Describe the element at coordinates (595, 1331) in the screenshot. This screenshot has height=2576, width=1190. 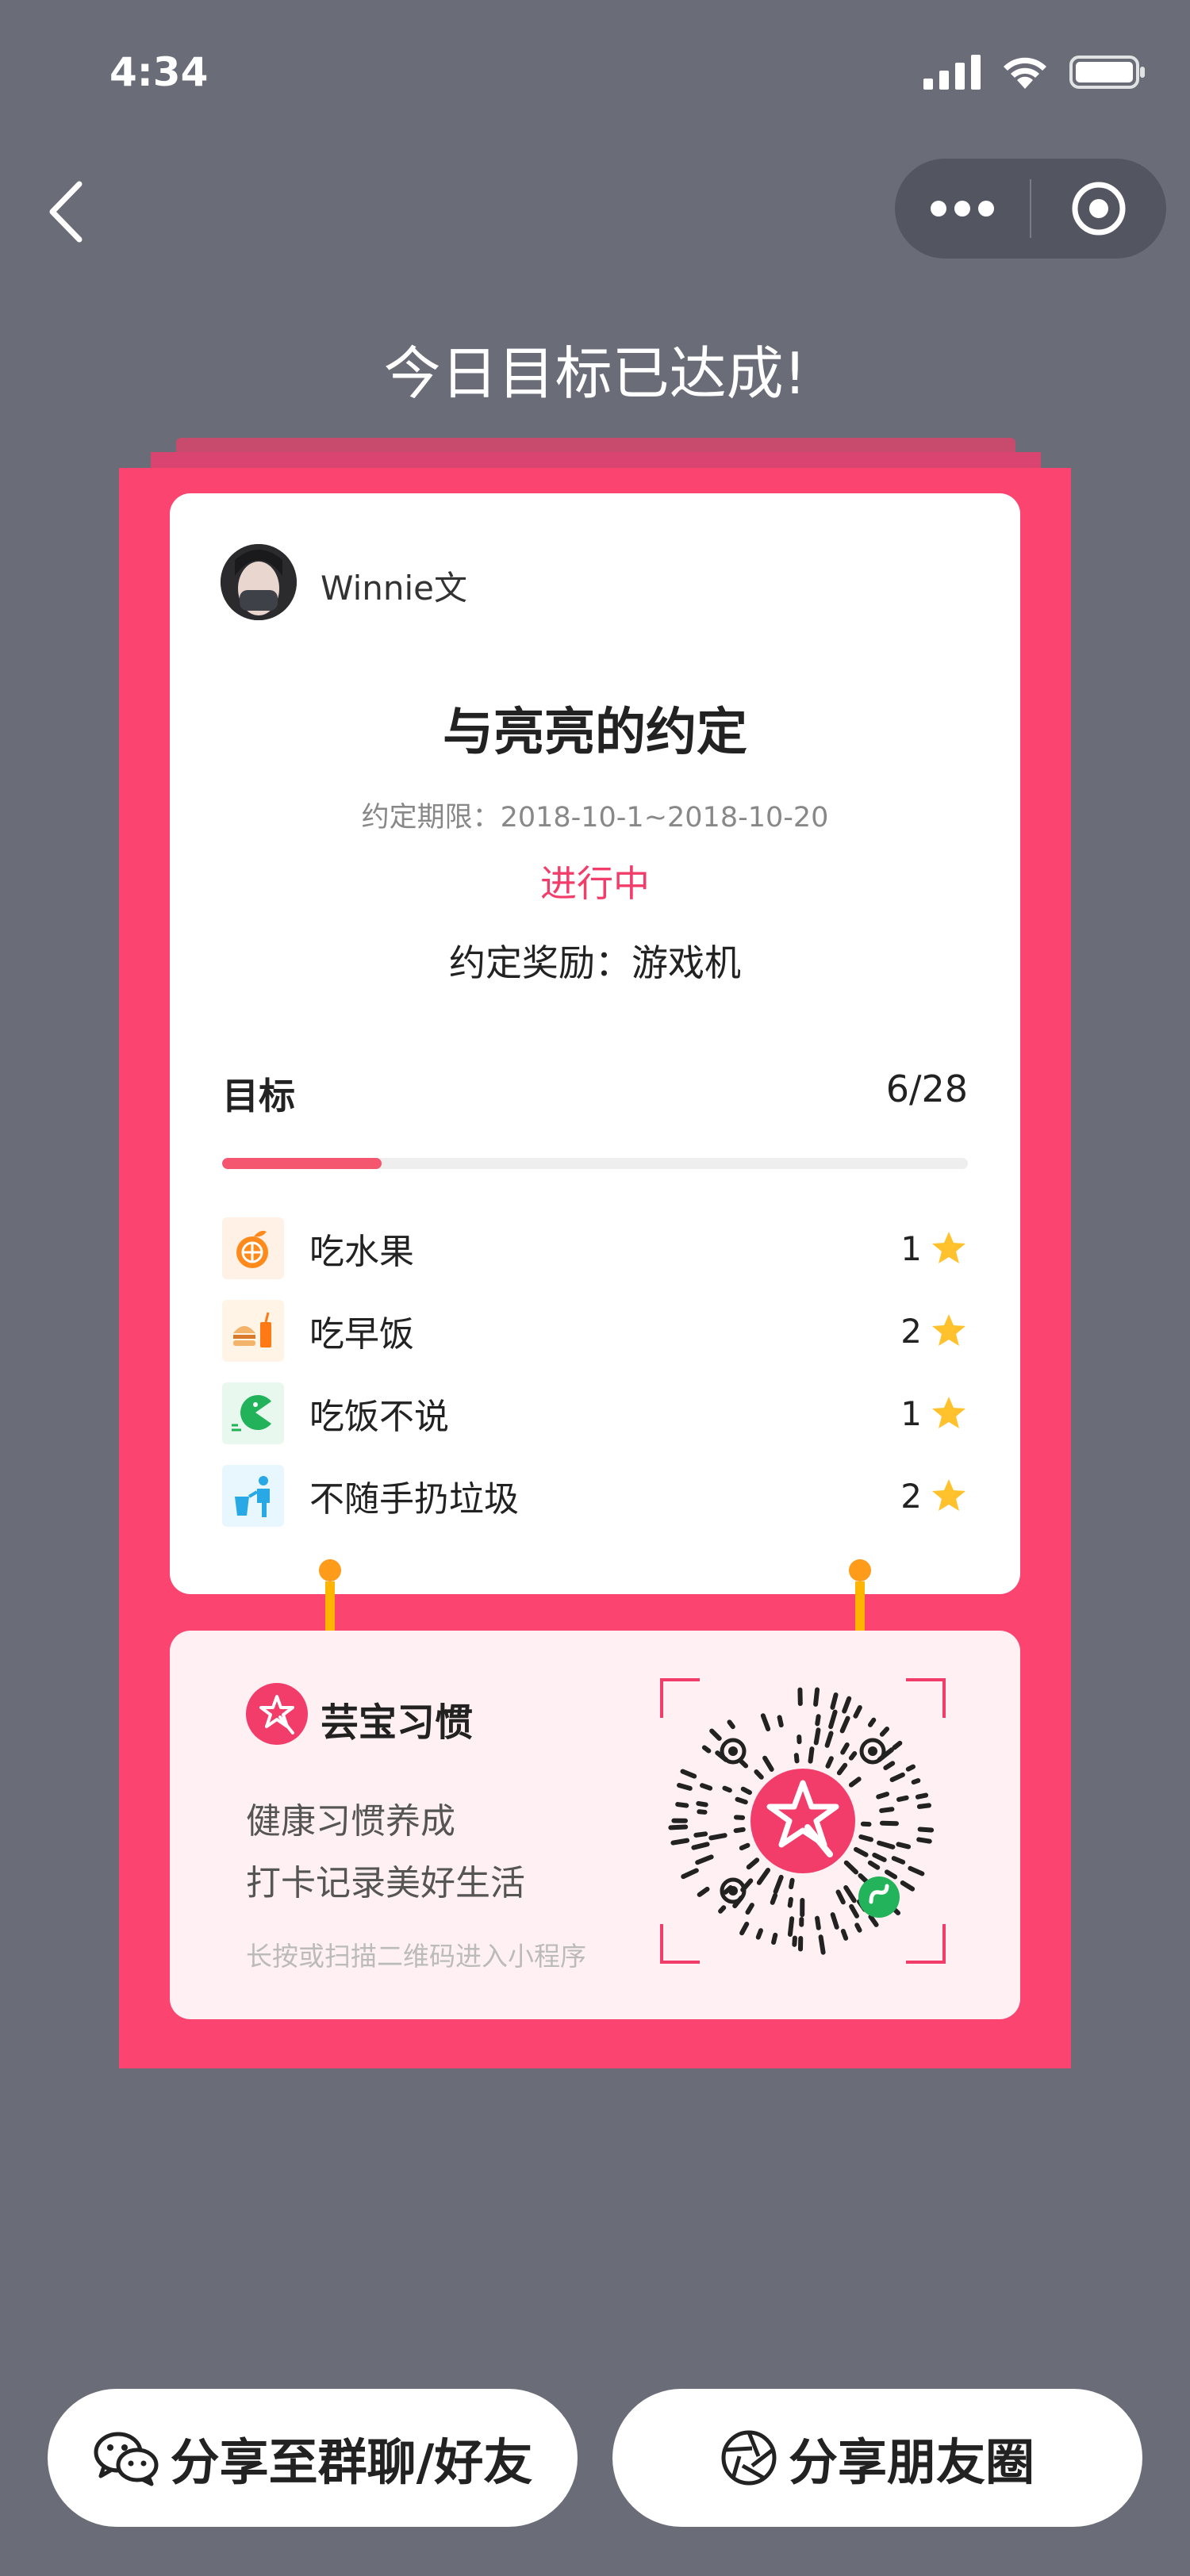
I see `list-item: 吃早饭 2` at that location.